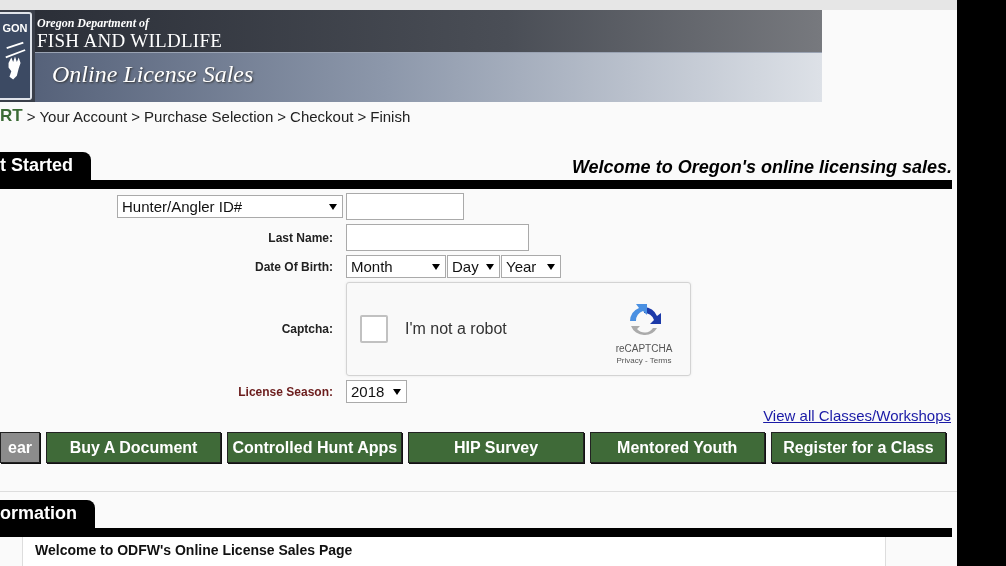  I want to click on breadcrumb-step: Finish, so click(390, 116).